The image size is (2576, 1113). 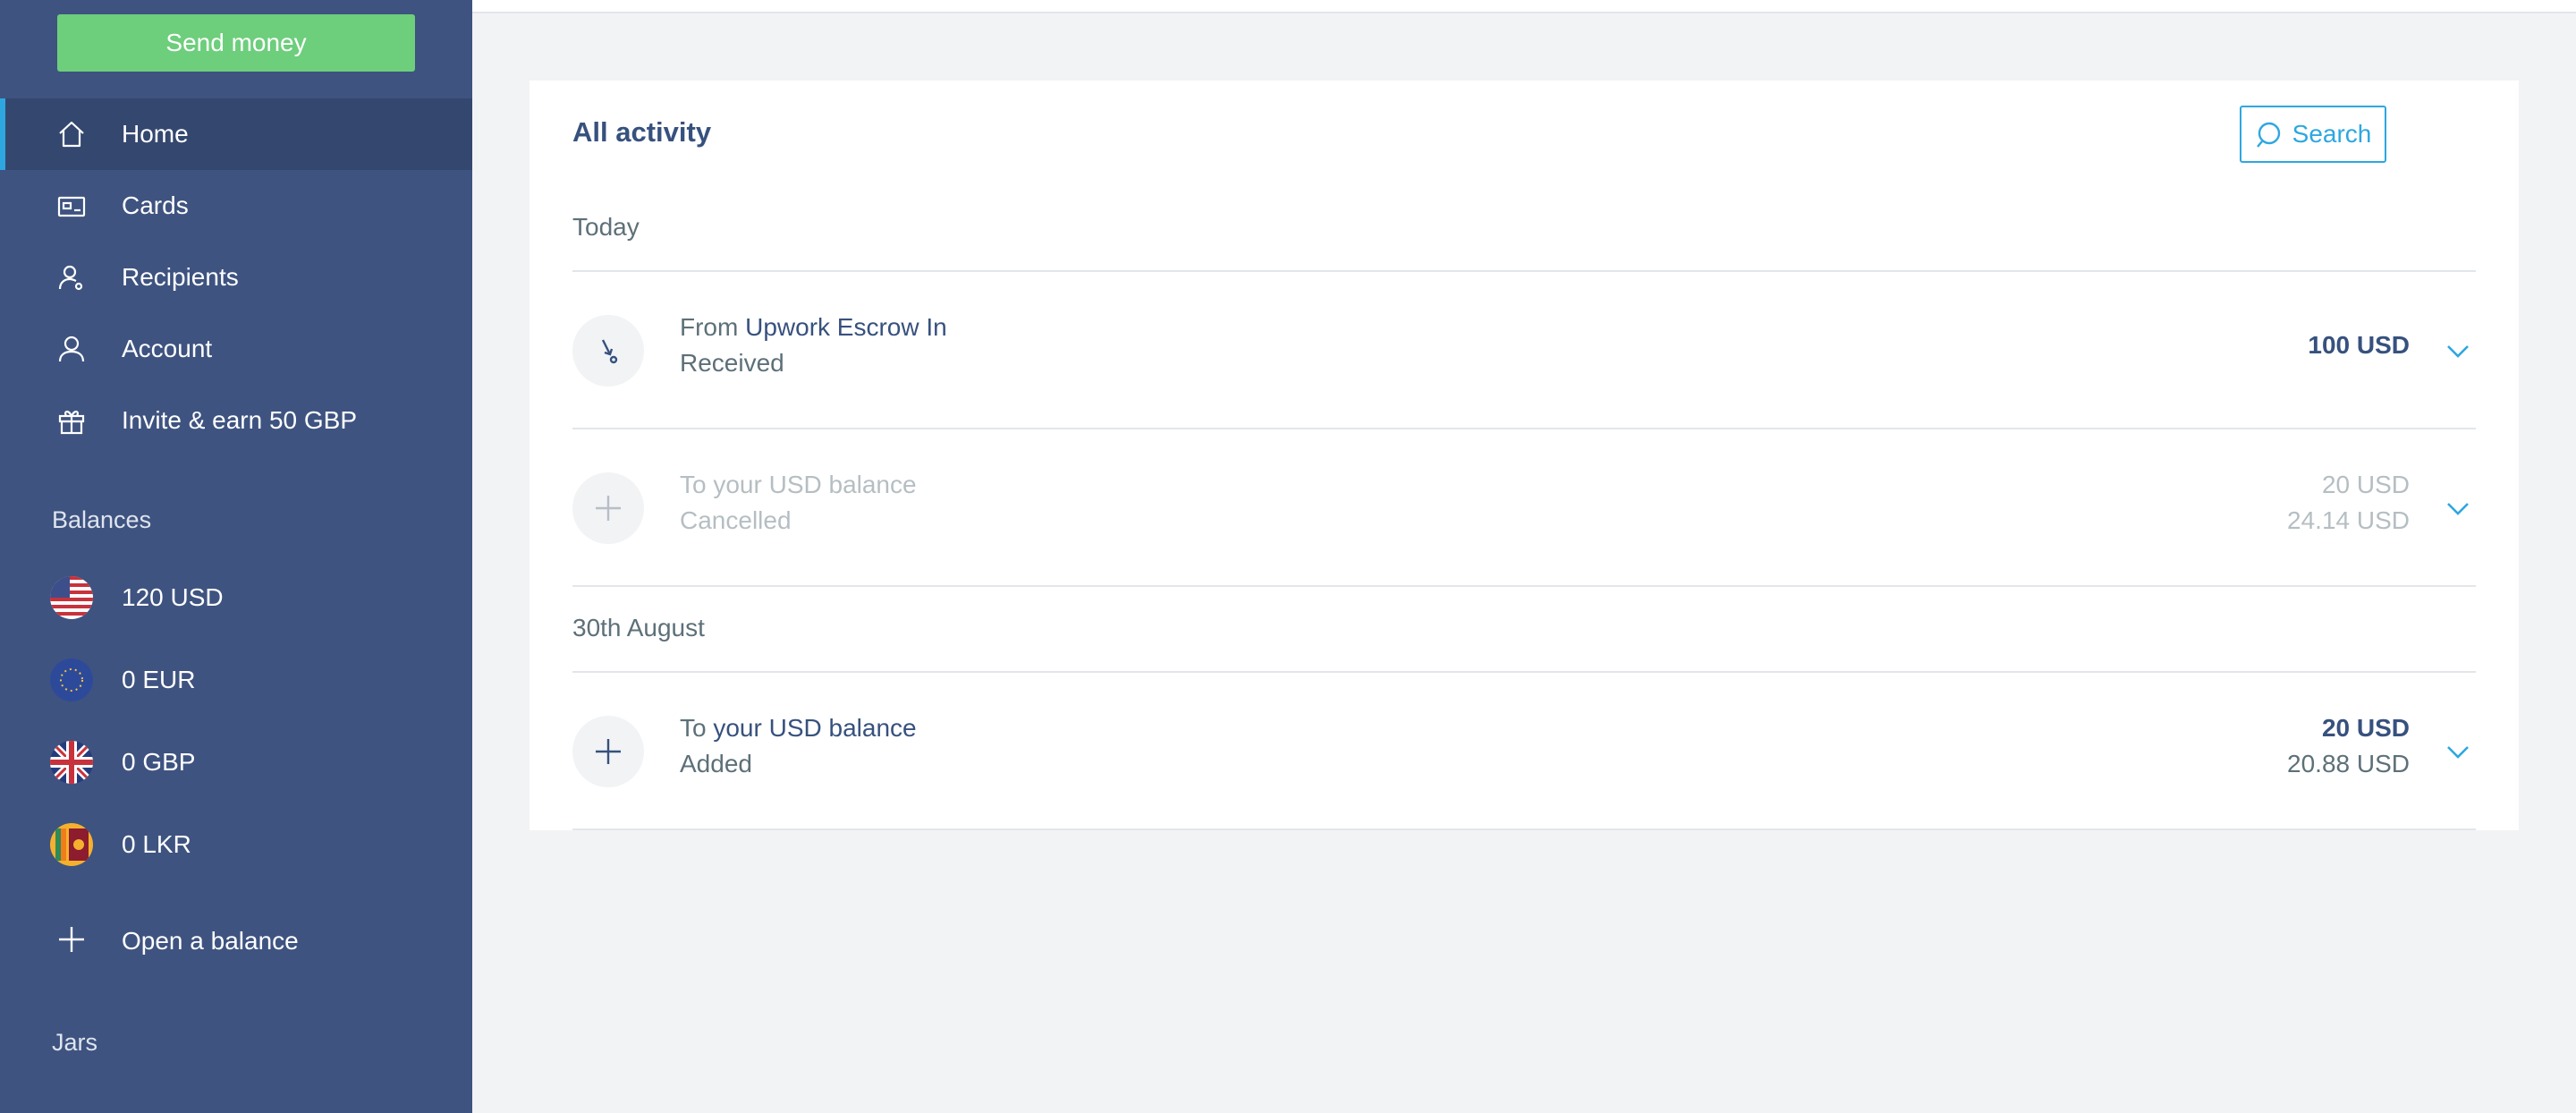 I want to click on receive-icon, so click(x=608, y=351).